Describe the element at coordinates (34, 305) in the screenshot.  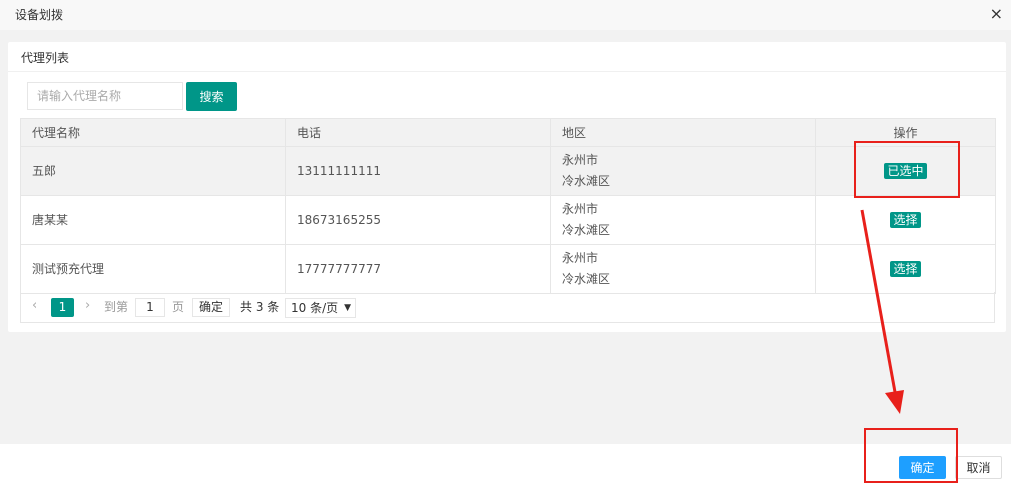
I see `prev-page-icon: ‹` at that location.